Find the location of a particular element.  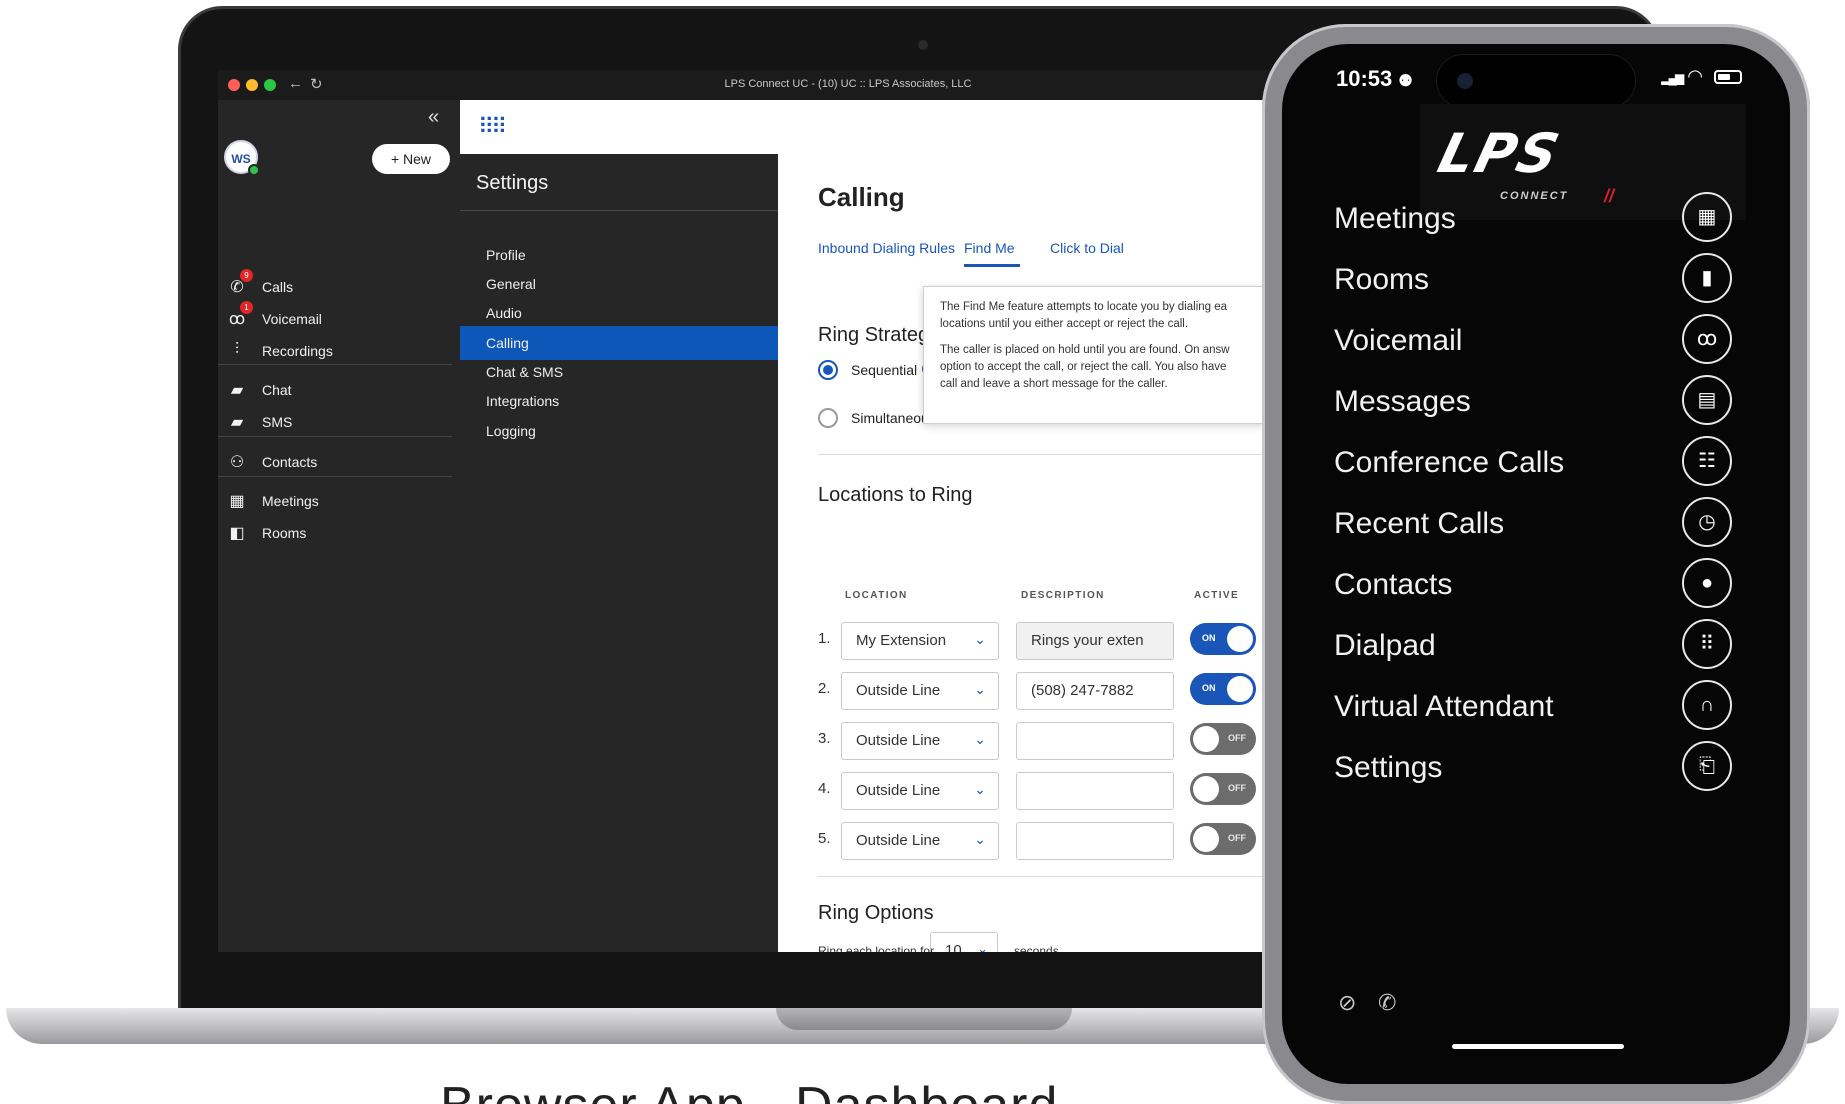

nav-item-sms: ▰ SMS is located at coordinates (340, 422).